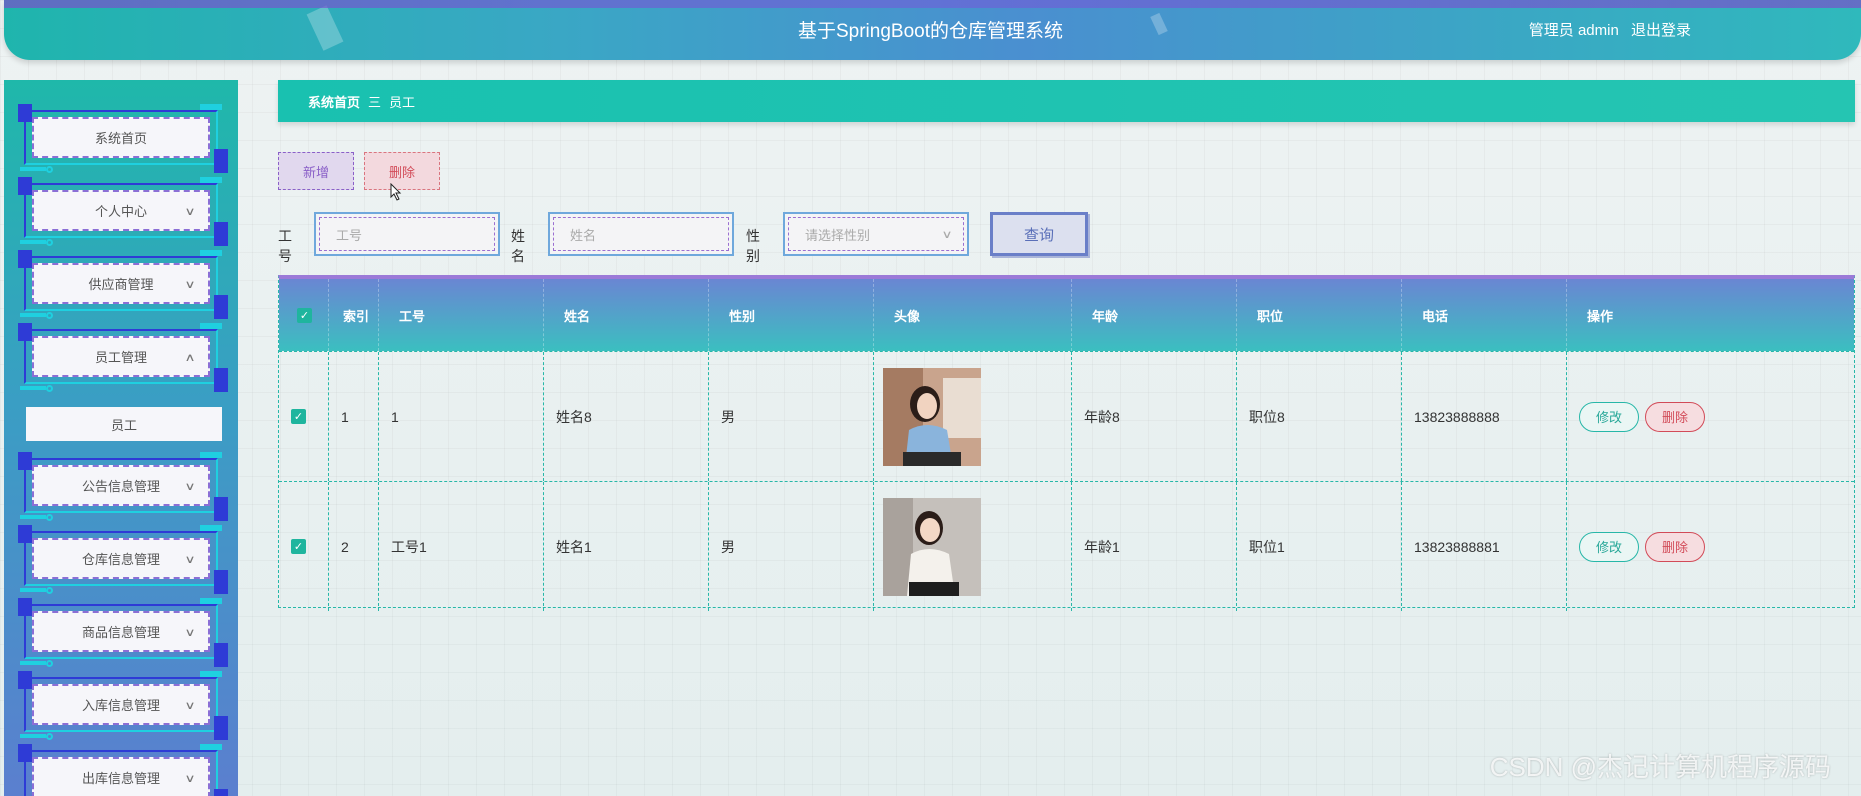 Image resolution: width=1861 pixels, height=796 pixels. Describe the element at coordinates (753, 246) in the screenshot. I see `gender-label: 性别` at that location.